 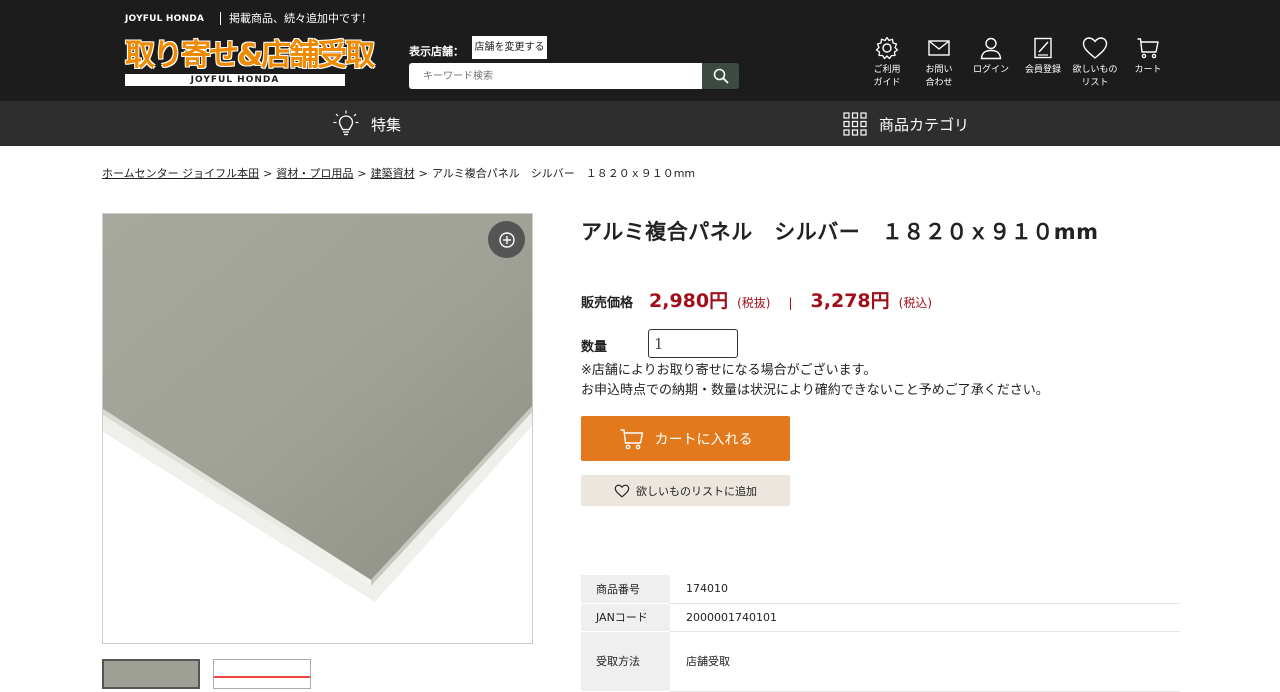 I want to click on price-incl-tax: 3,278円, so click(x=850, y=301).